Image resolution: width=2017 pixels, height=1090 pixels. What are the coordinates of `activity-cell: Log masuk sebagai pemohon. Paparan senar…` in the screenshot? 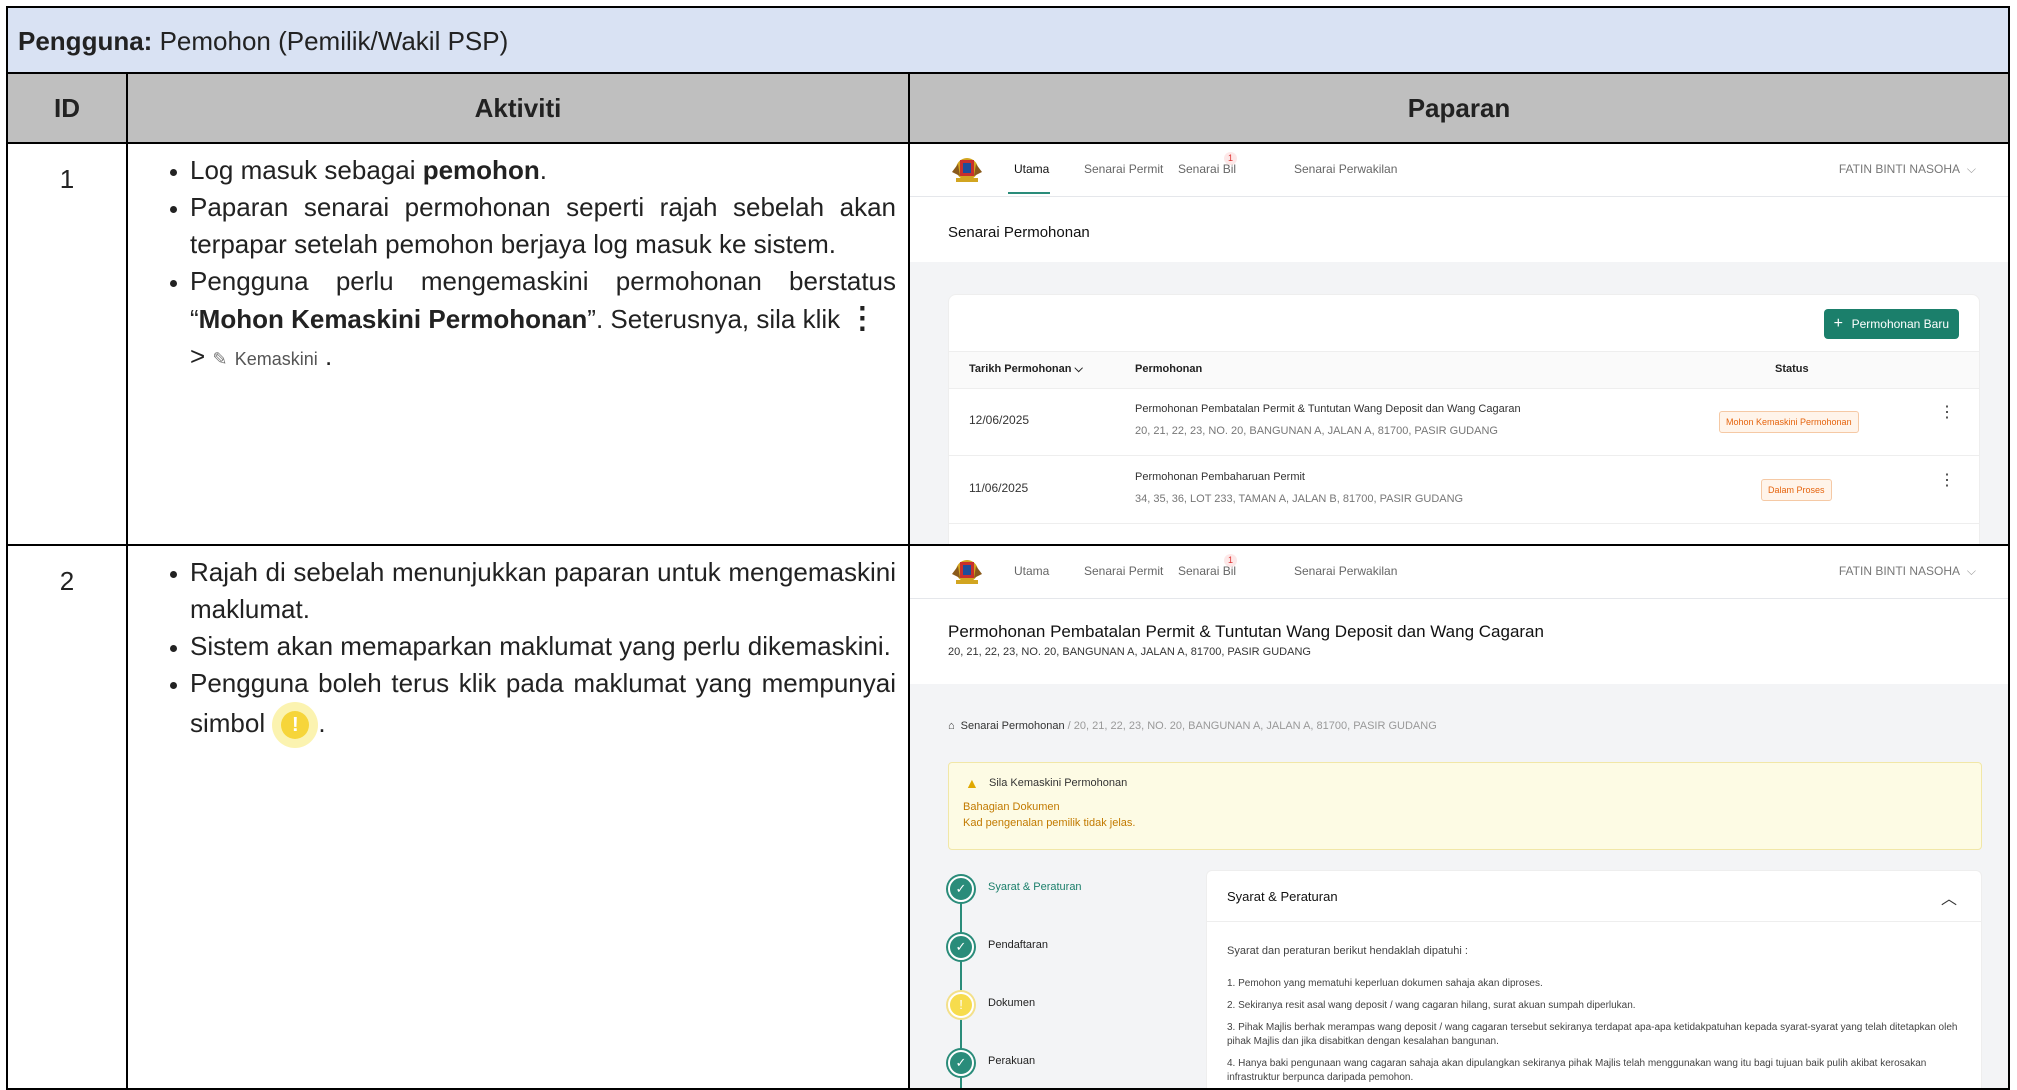 It's located at (519, 344).